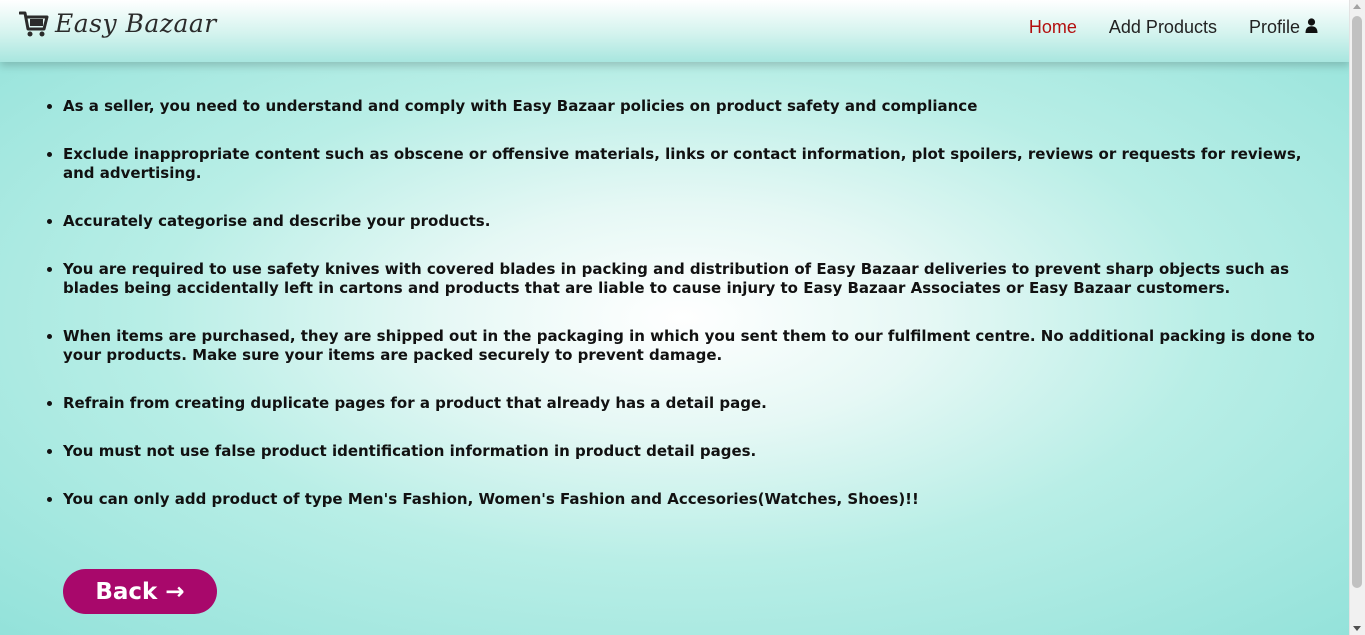 The image size is (1365, 635). What do you see at coordinates (34, 24) in the screenshot?
I see `shopping-cart-icon` at bounding box center [34, 24].